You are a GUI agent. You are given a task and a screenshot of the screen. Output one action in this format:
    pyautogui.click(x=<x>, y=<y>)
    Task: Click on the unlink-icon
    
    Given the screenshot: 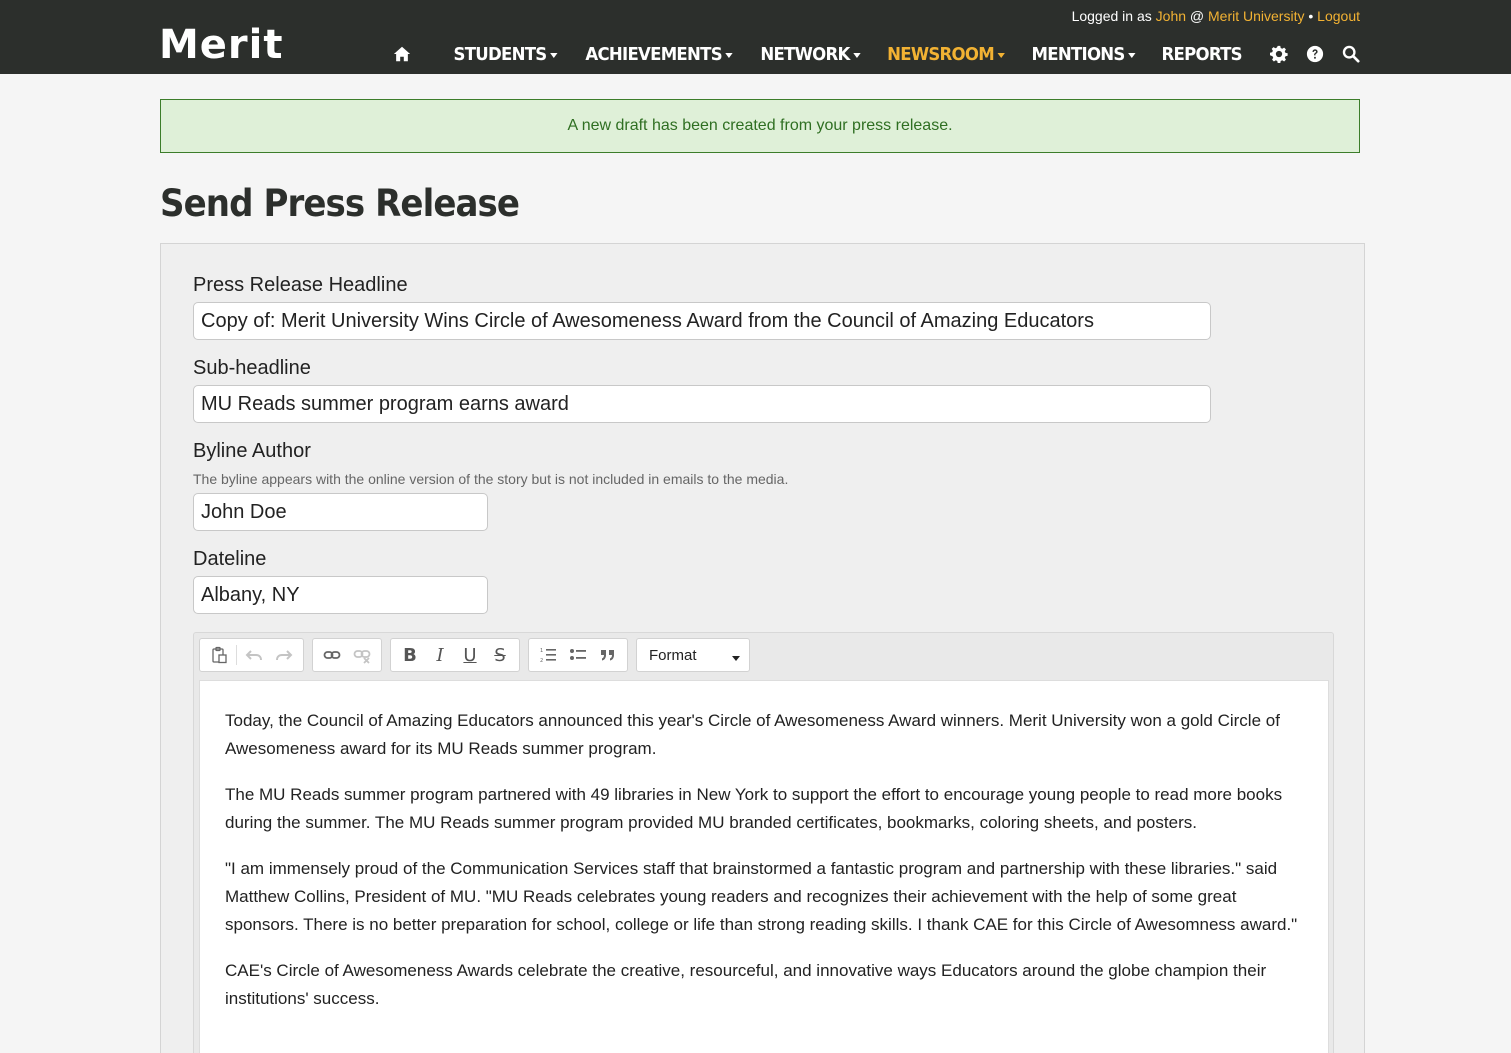 What is the action you would take?
    pyautogui.click(x=362, y=655)
    